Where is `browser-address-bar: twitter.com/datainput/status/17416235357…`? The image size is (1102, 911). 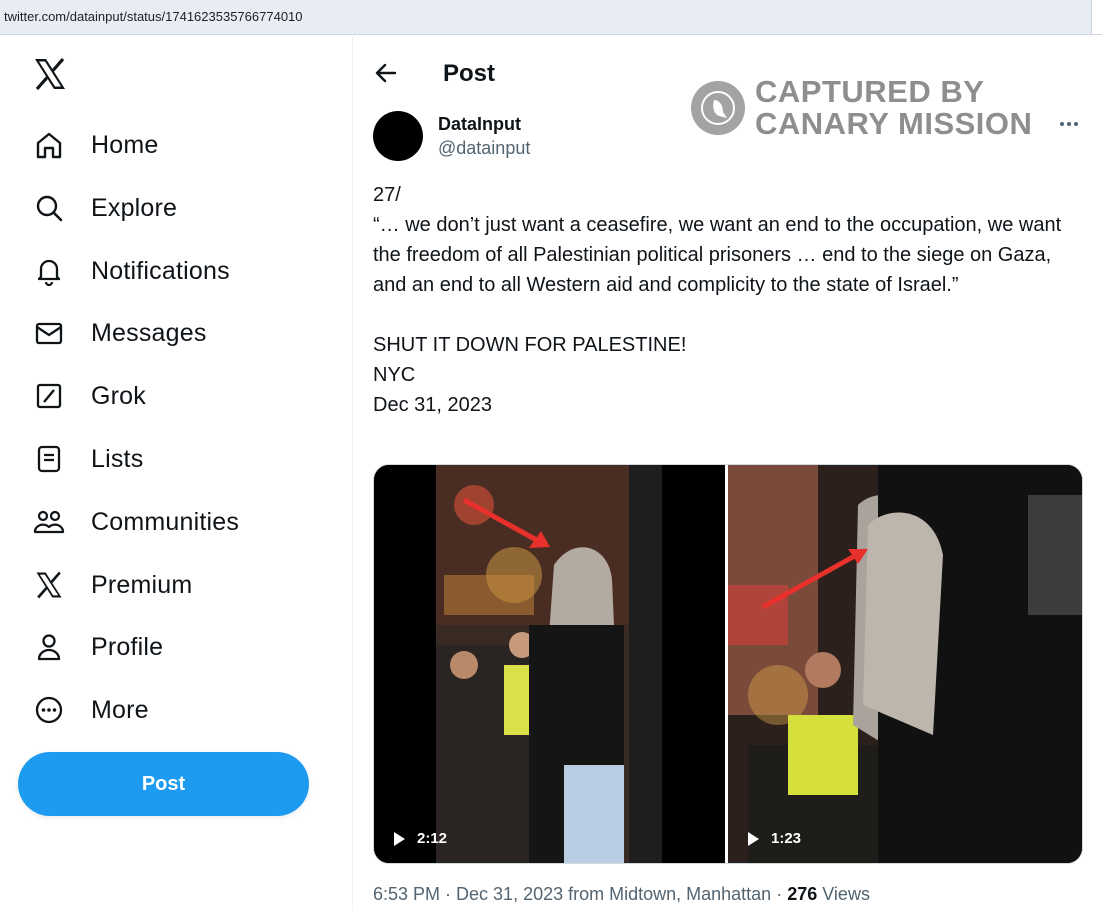 browser-address-bar: twitter.com/datainput/status/17416235357… is located at coordinates (551, 17).